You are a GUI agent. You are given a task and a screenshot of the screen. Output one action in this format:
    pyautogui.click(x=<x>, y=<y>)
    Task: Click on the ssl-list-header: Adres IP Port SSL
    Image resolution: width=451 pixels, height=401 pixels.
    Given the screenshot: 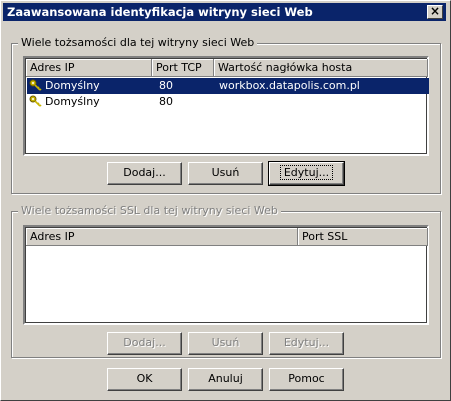 What is the action you would take?
    pyautogui.click(x=227, y=237)
    